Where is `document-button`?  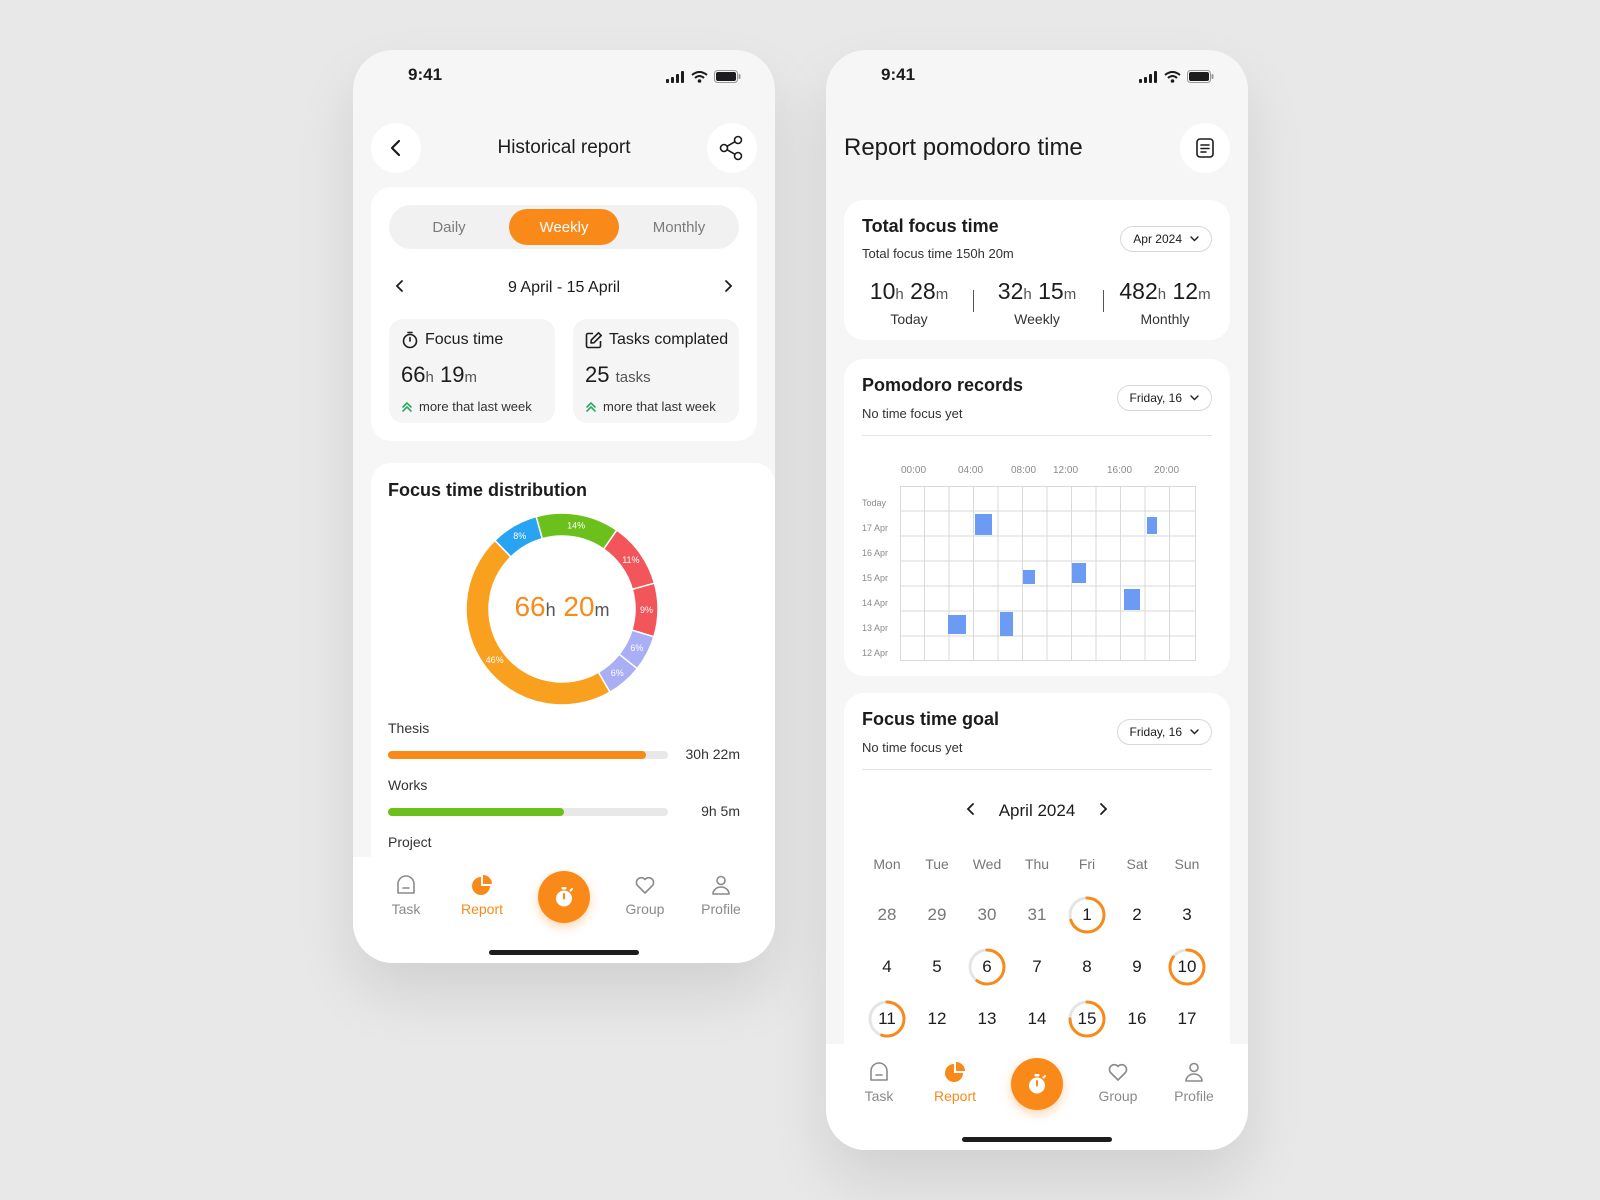 document-button is located at coordinates (1205, 148).